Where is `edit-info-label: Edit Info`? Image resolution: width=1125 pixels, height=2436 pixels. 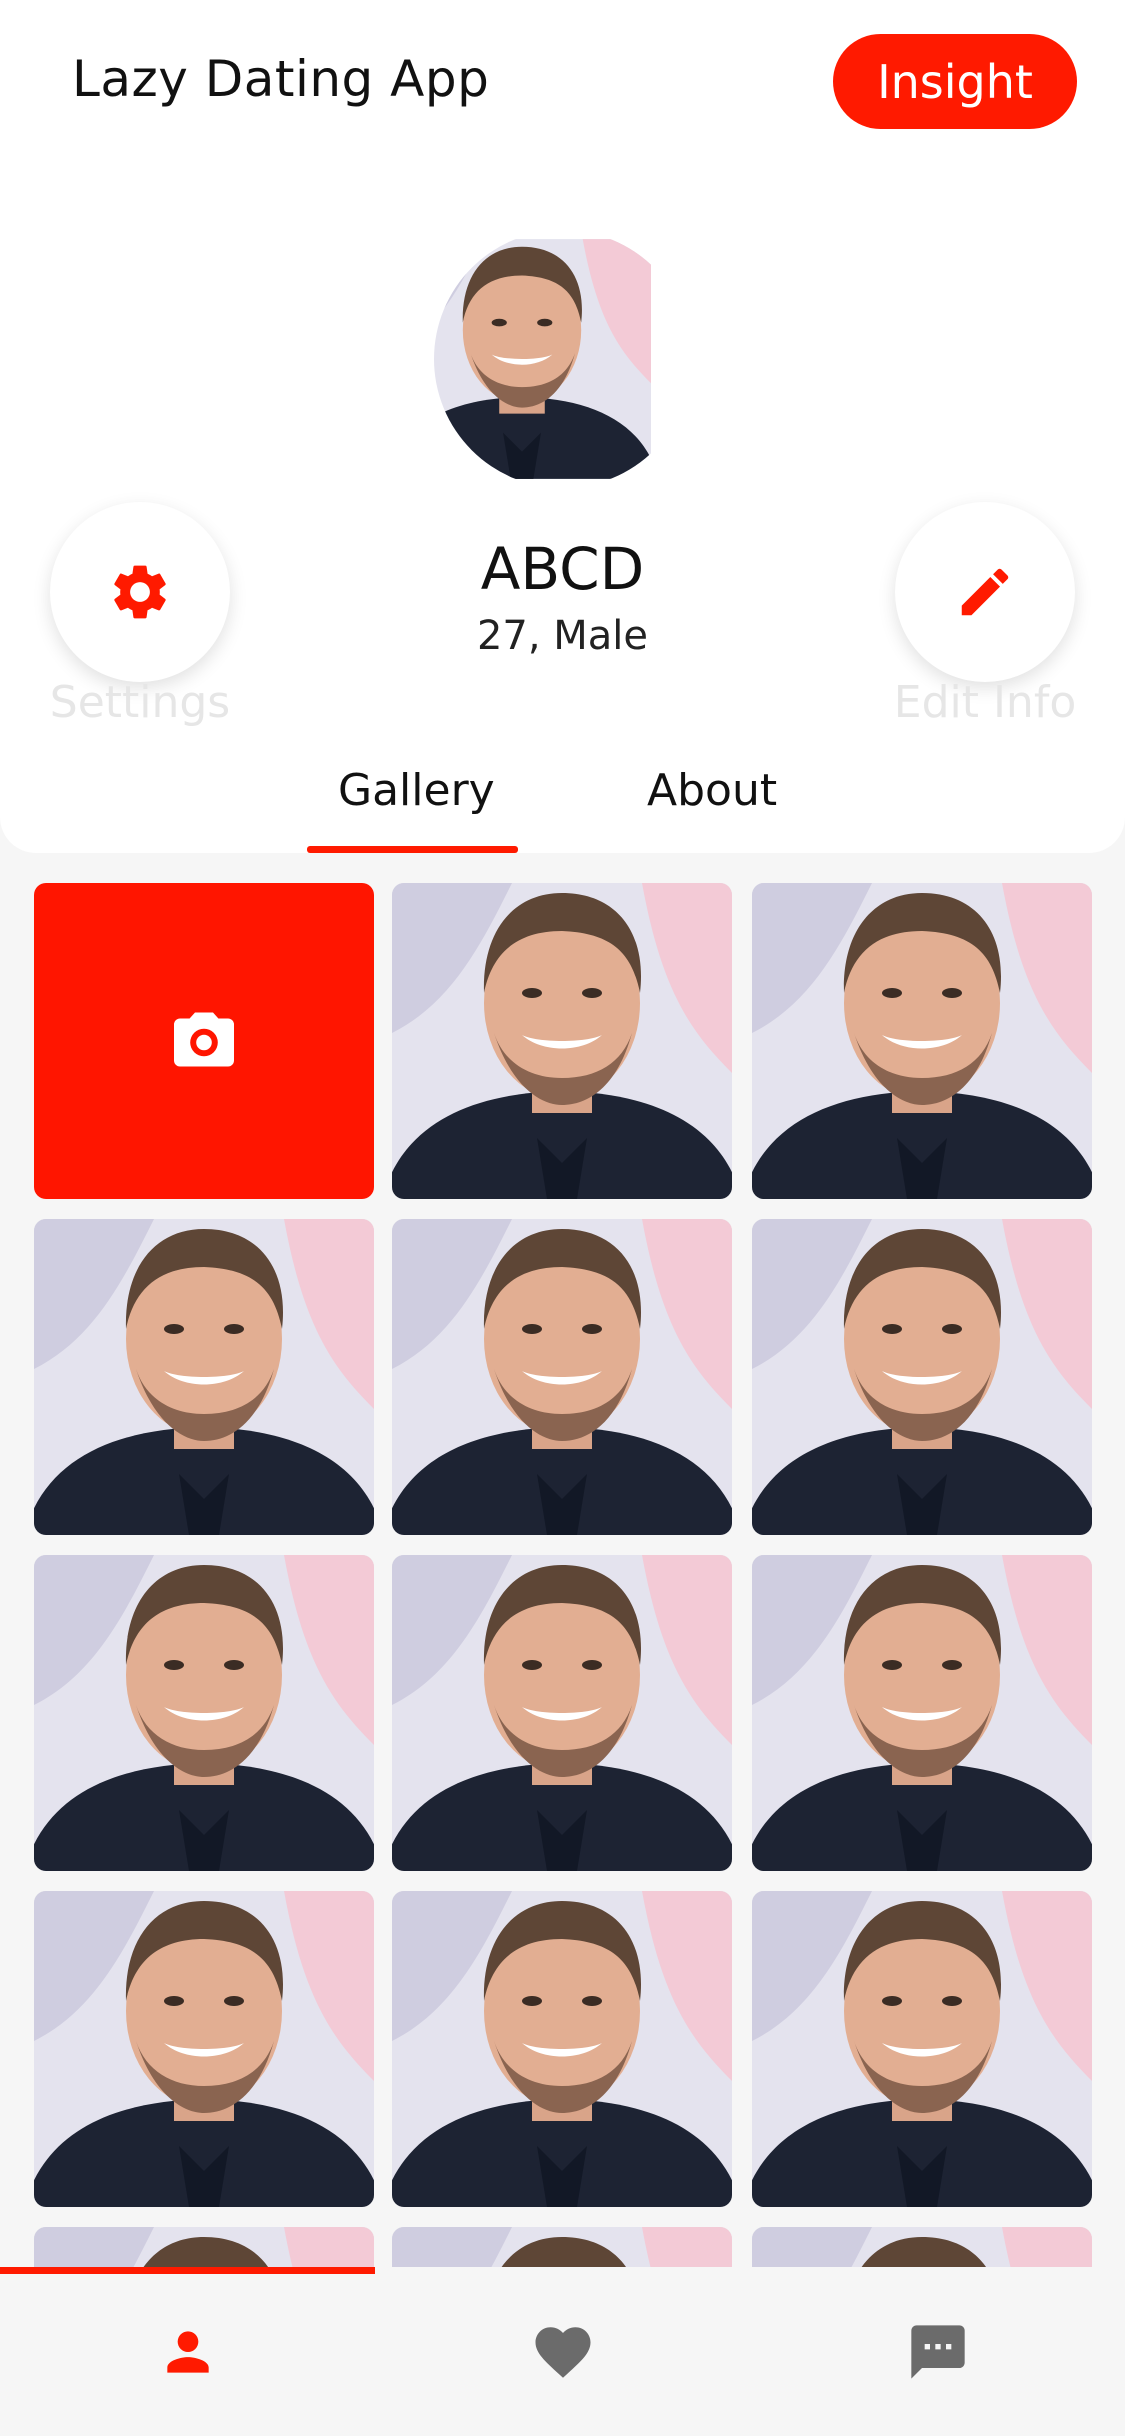 edit-info-label: Edit Info is located at coordinates (985, 702).